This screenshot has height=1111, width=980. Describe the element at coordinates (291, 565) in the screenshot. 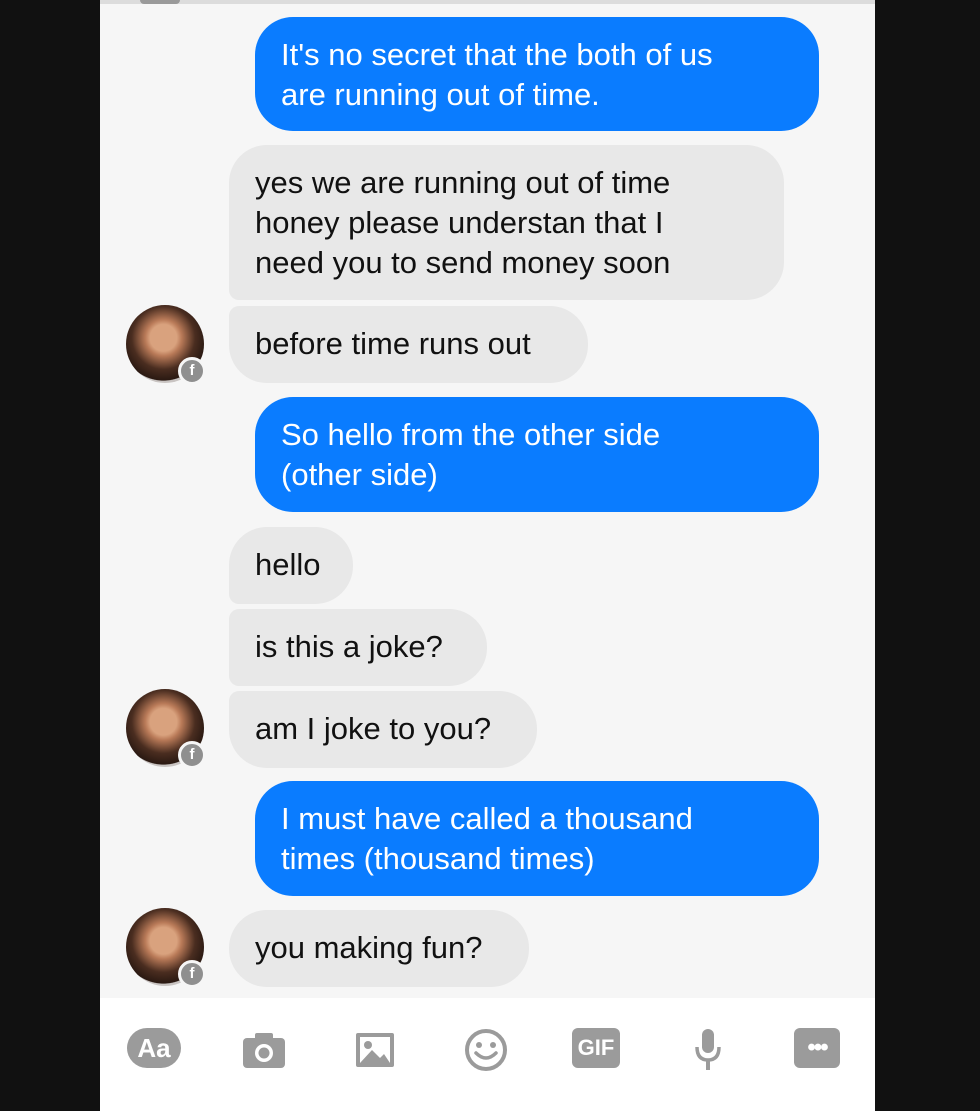

I see `message-received: hello` at that location.